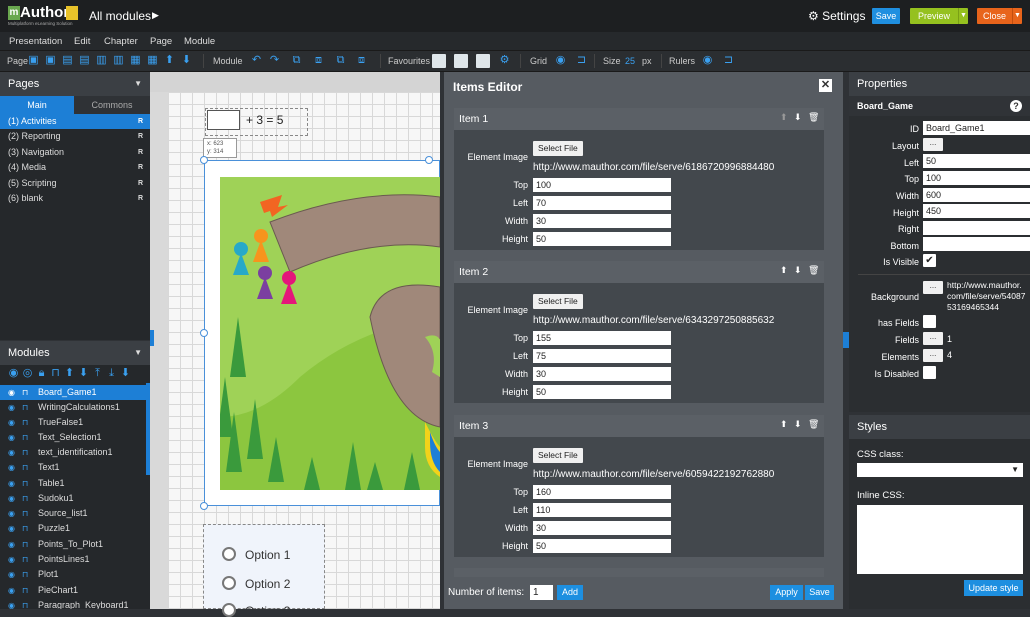 Image resolution: width=1030 pixels, height=617 pixels. What do you see at coordinates (75, 167) in the screenshot?
I see `page-item-media: (4) Media R` at bounding box center [75, 167].